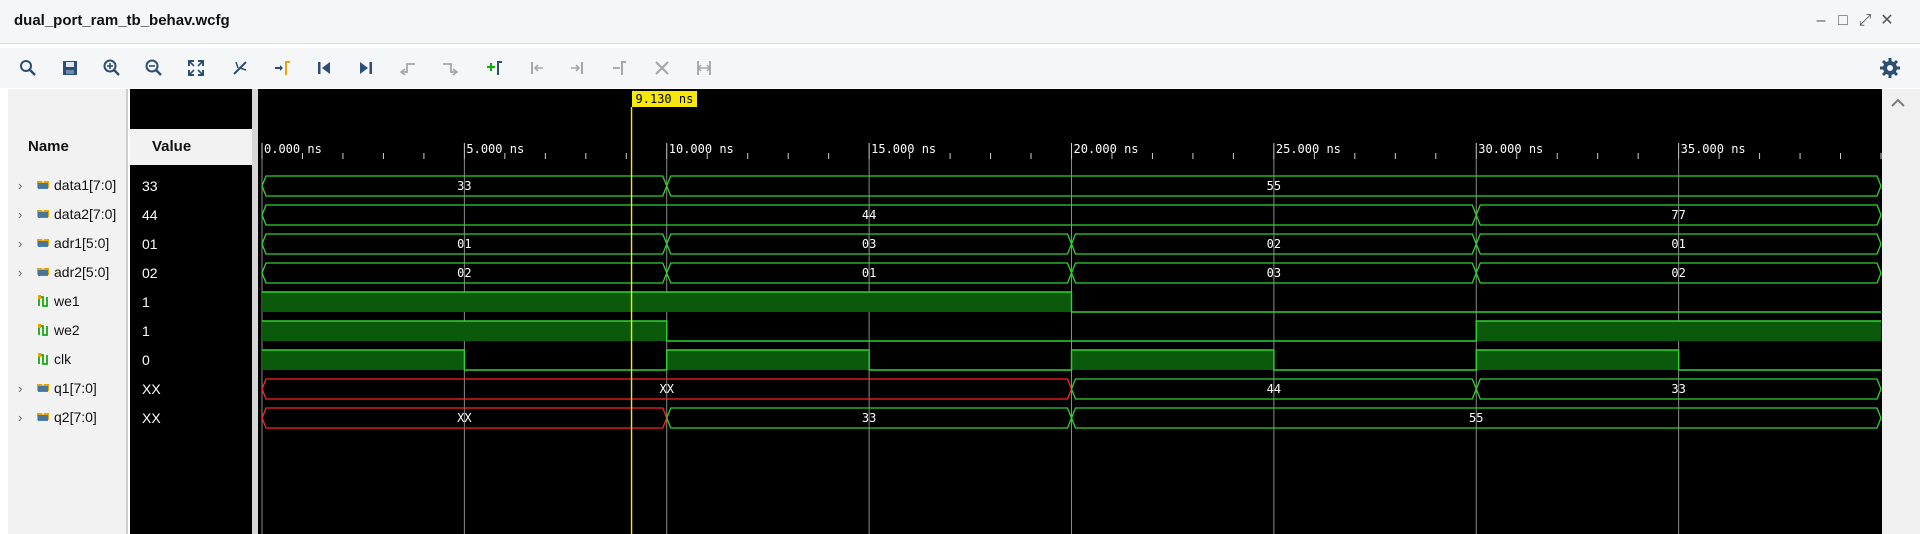  What do you see at coordinates (48, 147) in the screenshot?
I see `name-column-header: Name` at bounding box center [48, 147].